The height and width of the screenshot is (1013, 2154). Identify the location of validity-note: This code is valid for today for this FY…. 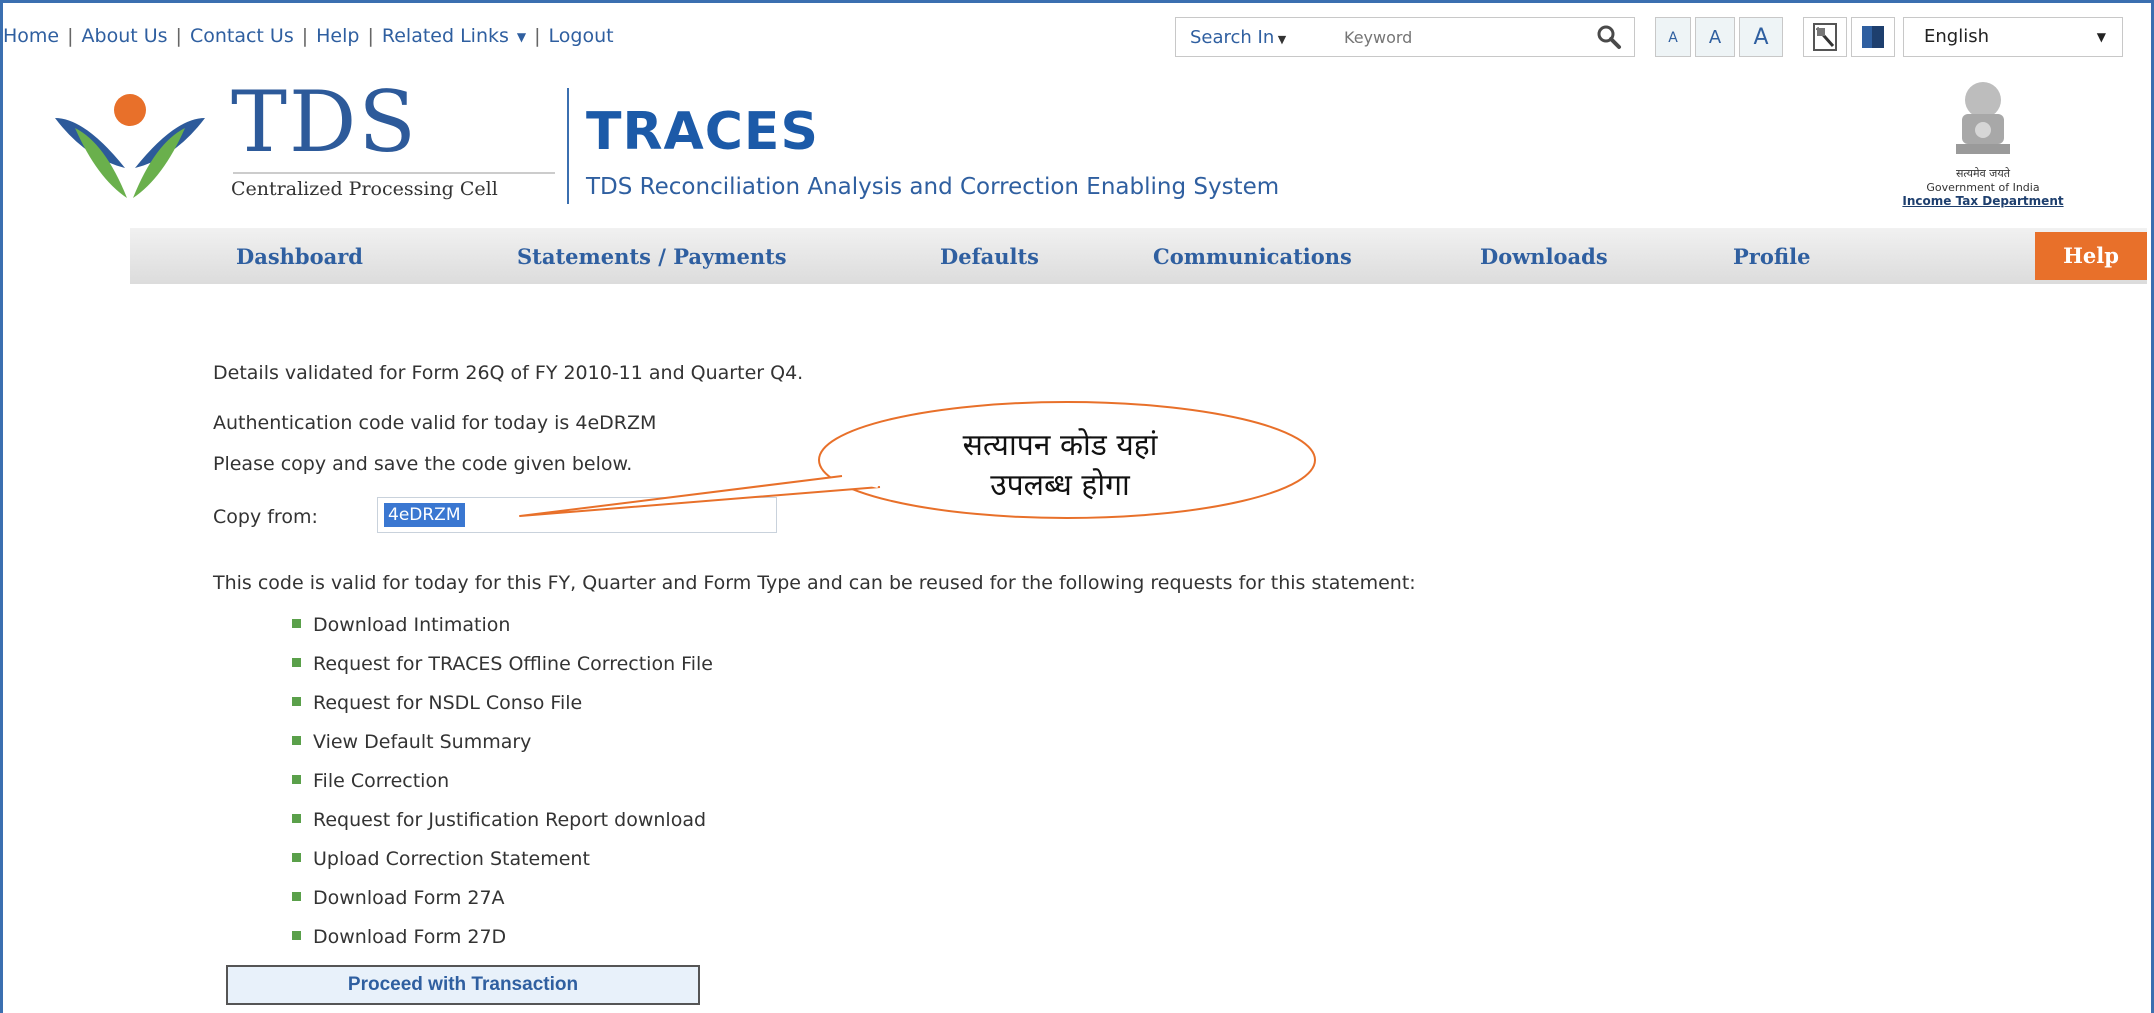
(814, 583).